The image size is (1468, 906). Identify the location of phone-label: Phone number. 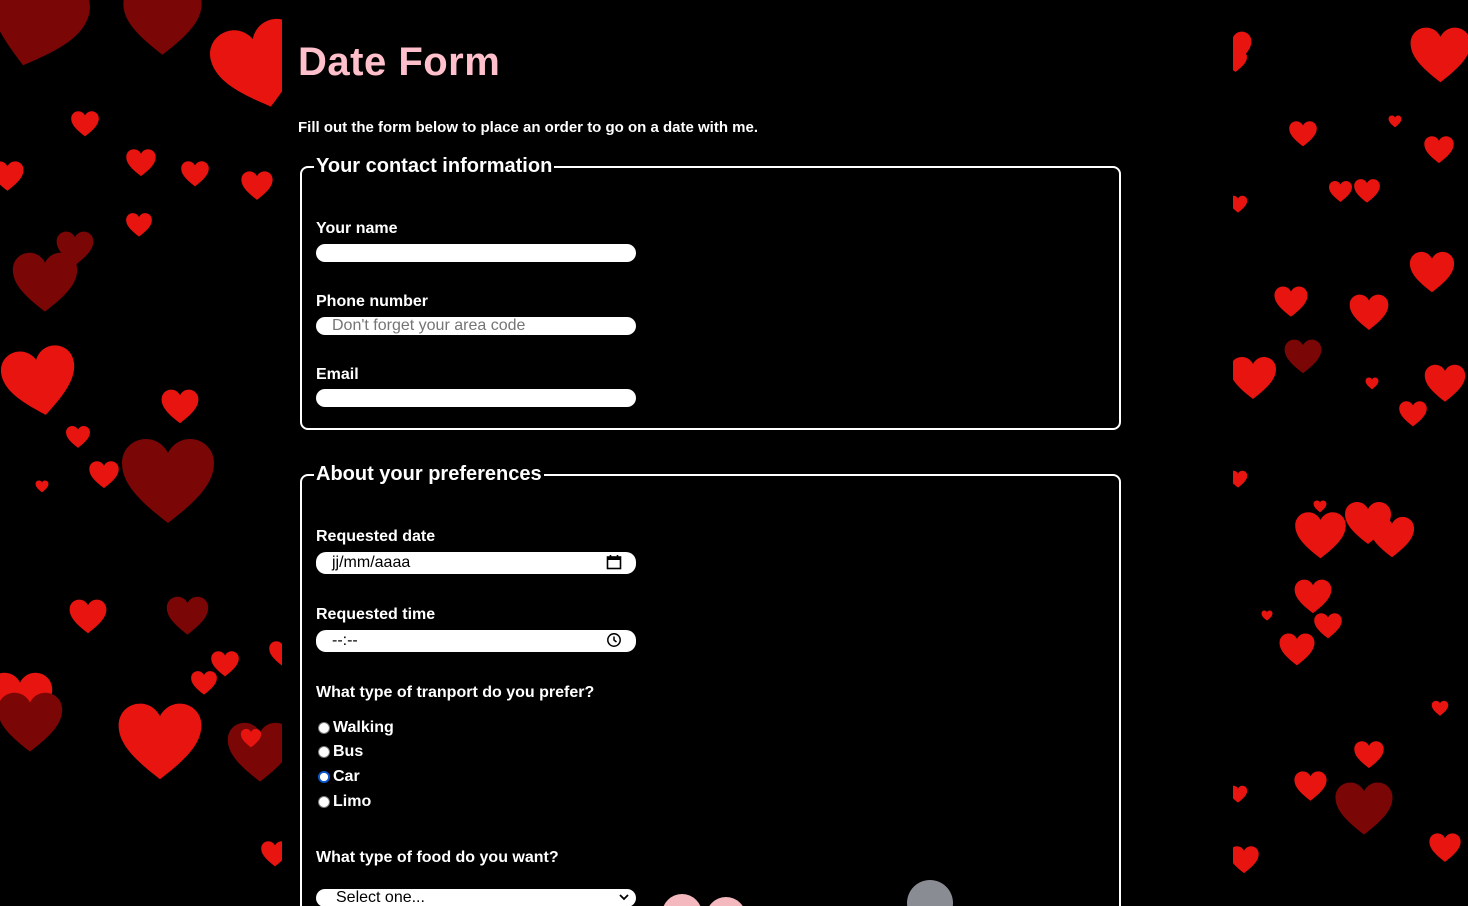
(372, 301).